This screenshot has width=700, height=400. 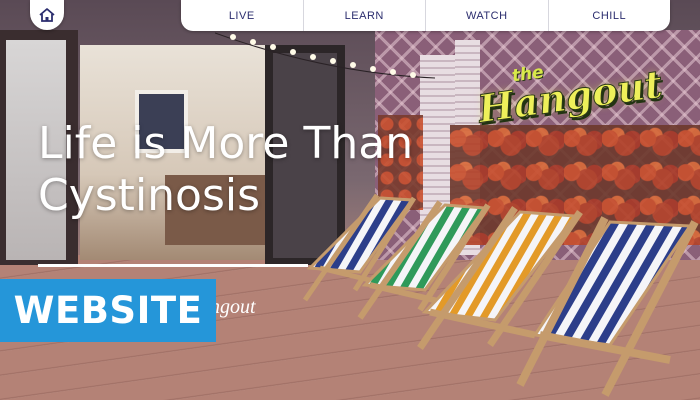 What do you see at coordinates (226, 143) in the screenshot?
I see `headline-line-1: Life is More Than` at bounding box center [226, 143].